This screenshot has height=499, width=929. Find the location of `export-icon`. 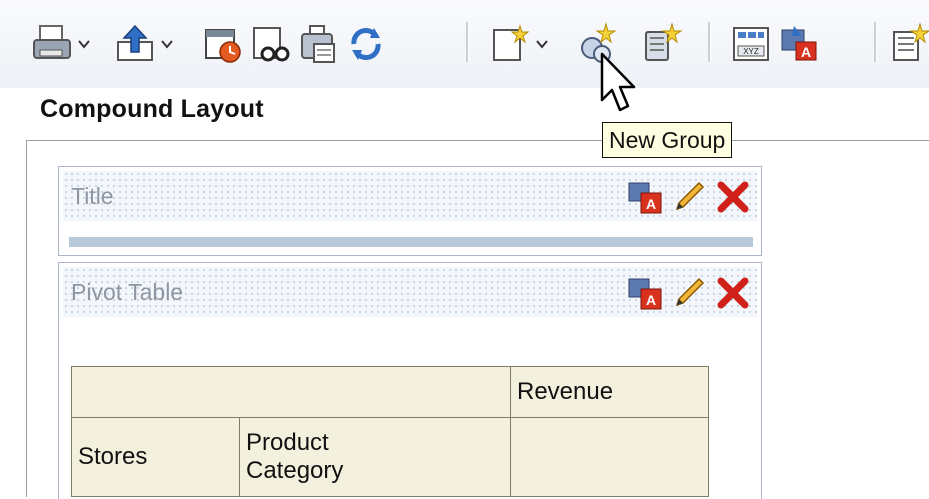

export-icon is located at coordinates (136, 44).